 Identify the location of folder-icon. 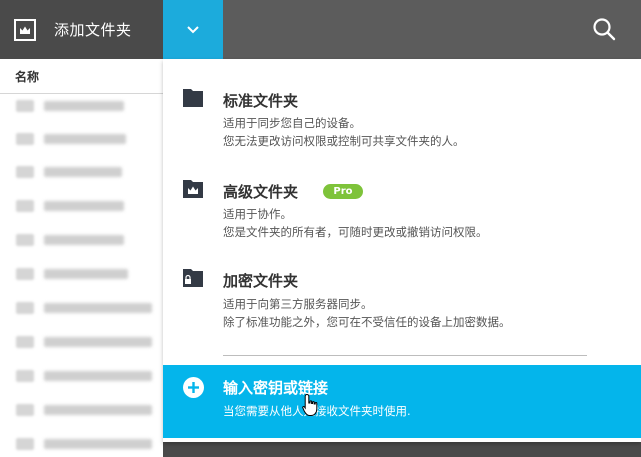
(193, 98).